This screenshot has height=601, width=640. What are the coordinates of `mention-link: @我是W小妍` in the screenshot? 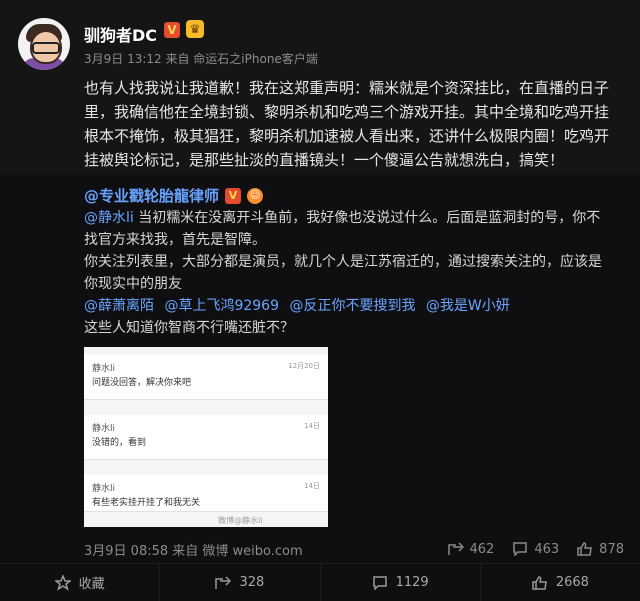 It's located at (468, 306).